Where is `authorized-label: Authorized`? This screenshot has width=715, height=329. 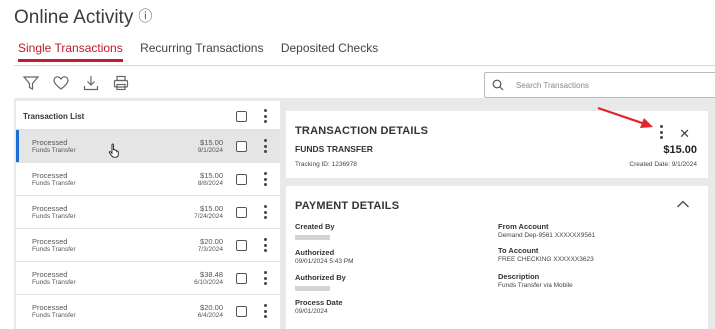
authorized-label: Authorized is located at coordinates (315, 252).